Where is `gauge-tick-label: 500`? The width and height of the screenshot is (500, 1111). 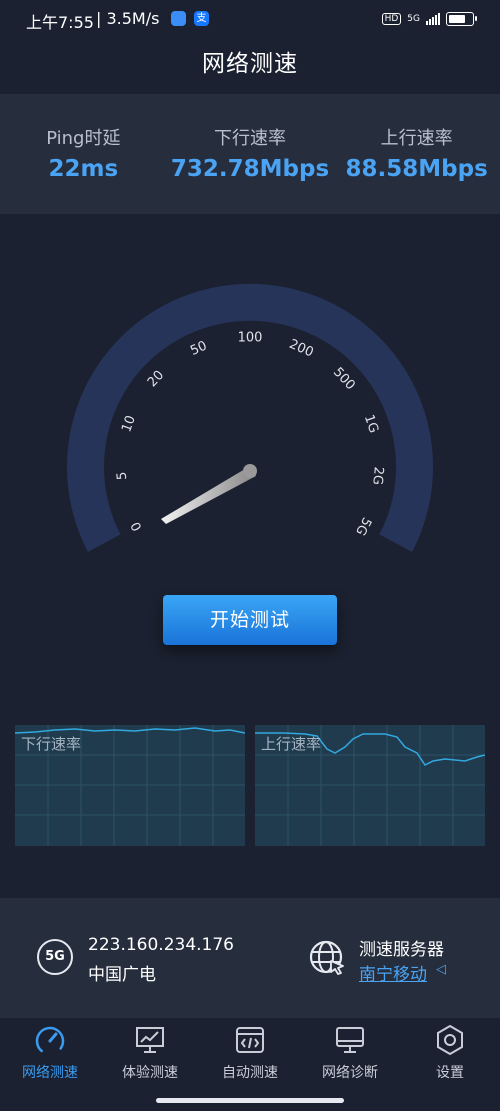 gauge-tick-label: 500 is located at coordinates (344, 379).